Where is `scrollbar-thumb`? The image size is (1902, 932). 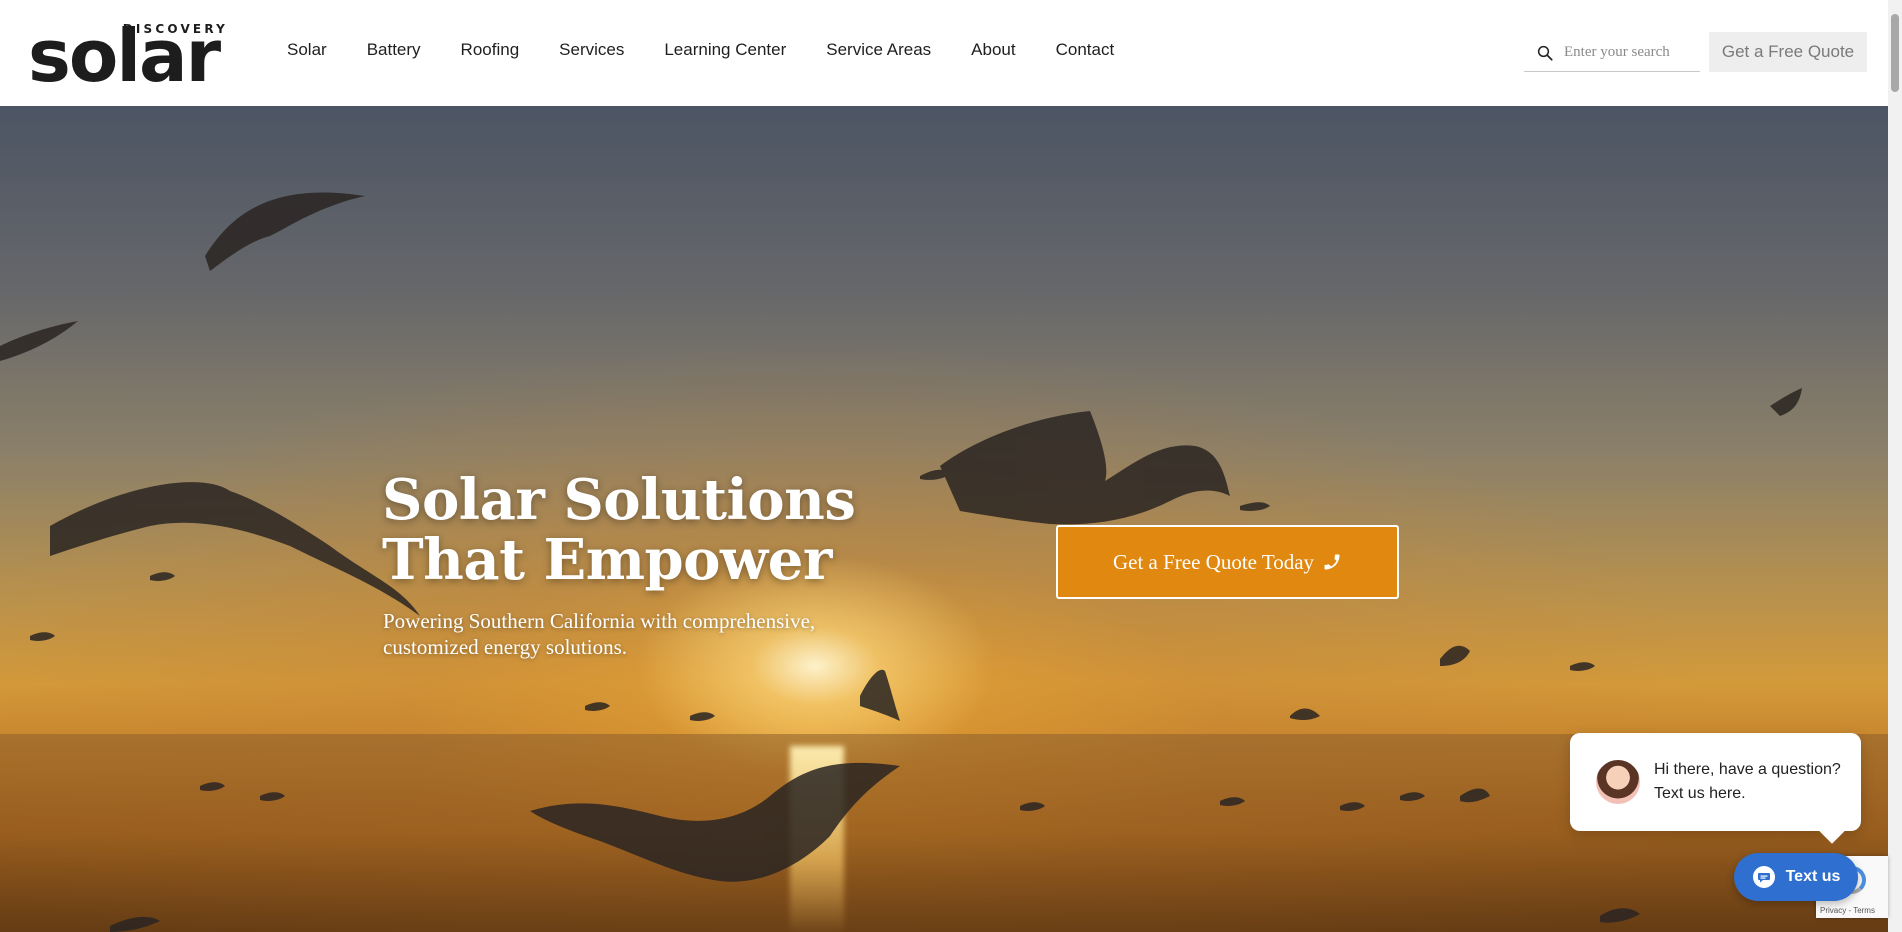
scrollbar-thumb is located at coordinates (1895, 53).